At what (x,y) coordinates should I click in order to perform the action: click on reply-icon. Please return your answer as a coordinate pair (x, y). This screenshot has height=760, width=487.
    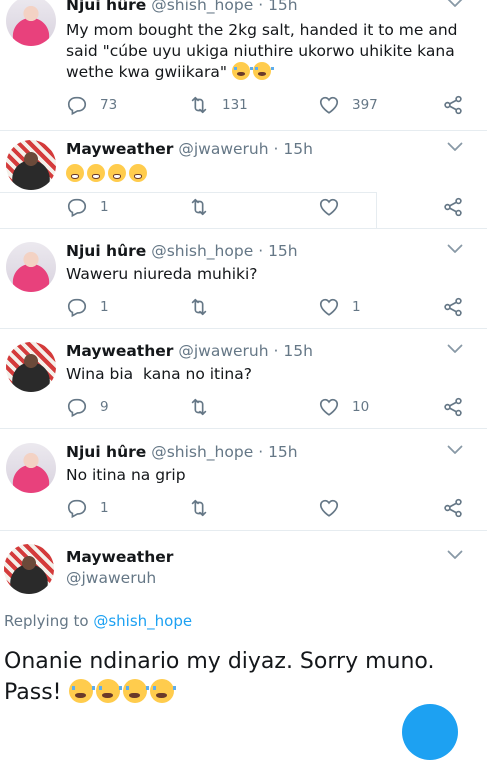
    Looking at the image, I should click on (77, 407).